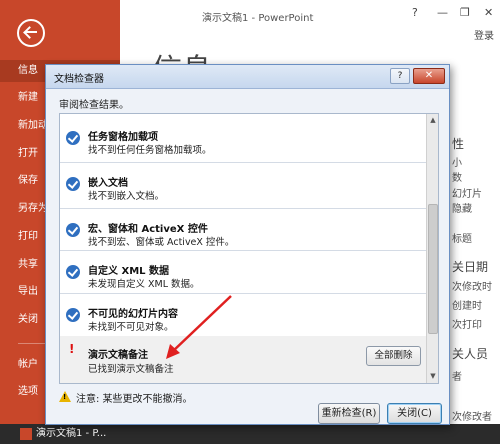 The height and width of the screenshot is (444, 500). I want to click on annotation-arrow-shaft, so click(201, 324).